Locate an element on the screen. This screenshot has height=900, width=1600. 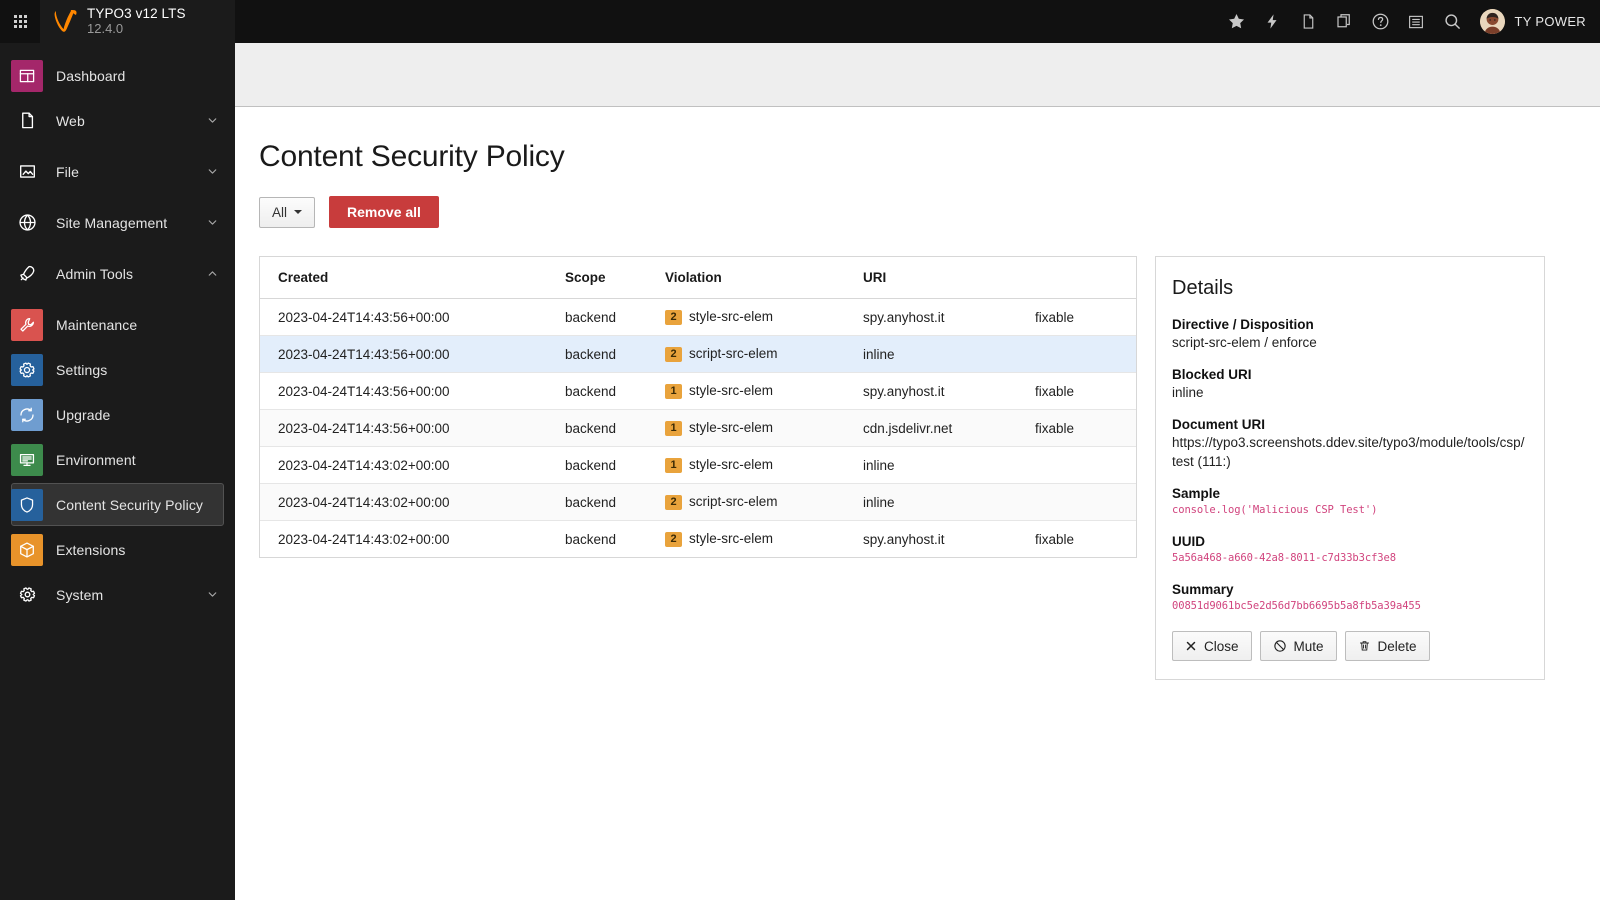
flash-clear-cache-icon is located at coordinates (1272, 21).